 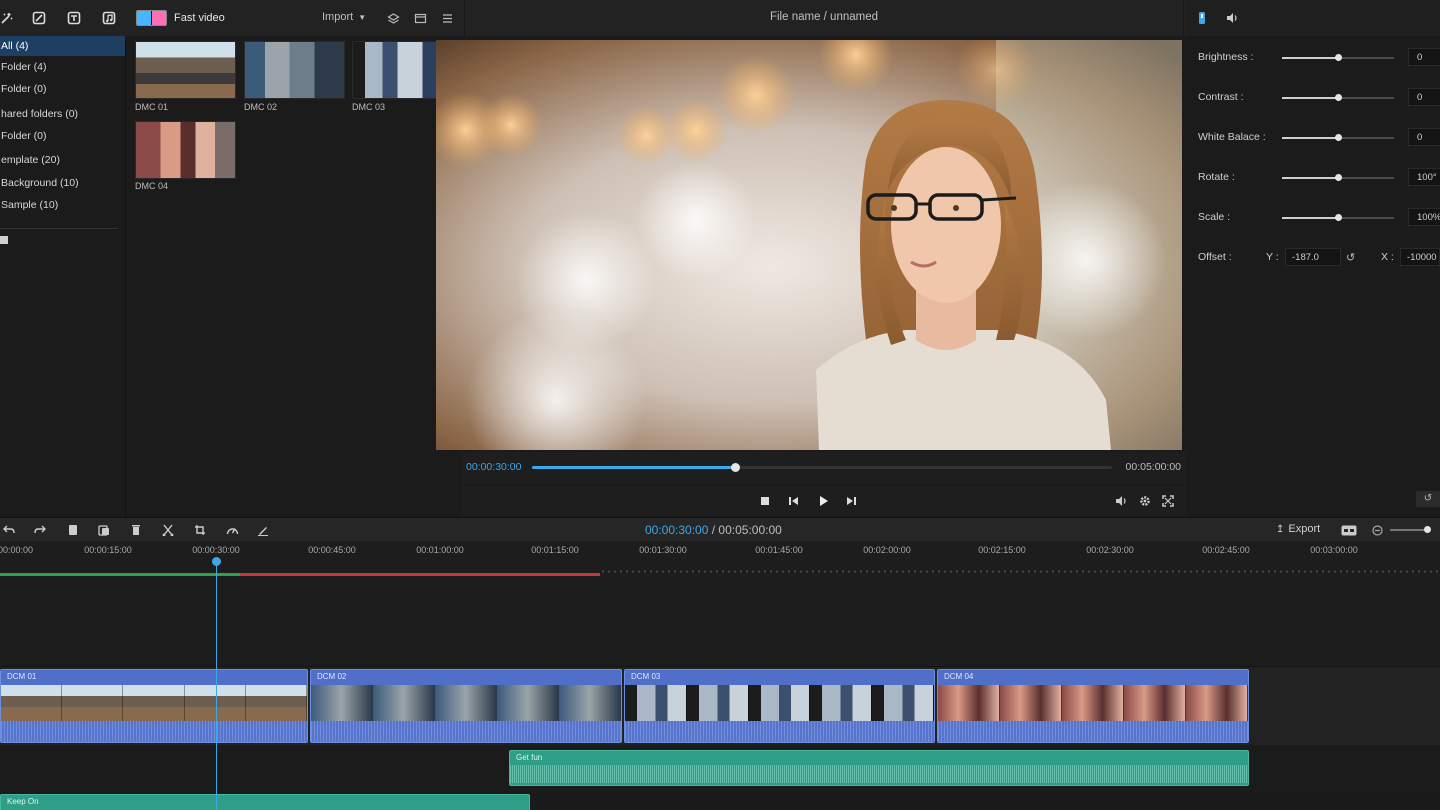 What do you see at coordinates (185, 70) in the screenshot?
I see `media-thumb-dmc01` at bounding box center [185, 70].